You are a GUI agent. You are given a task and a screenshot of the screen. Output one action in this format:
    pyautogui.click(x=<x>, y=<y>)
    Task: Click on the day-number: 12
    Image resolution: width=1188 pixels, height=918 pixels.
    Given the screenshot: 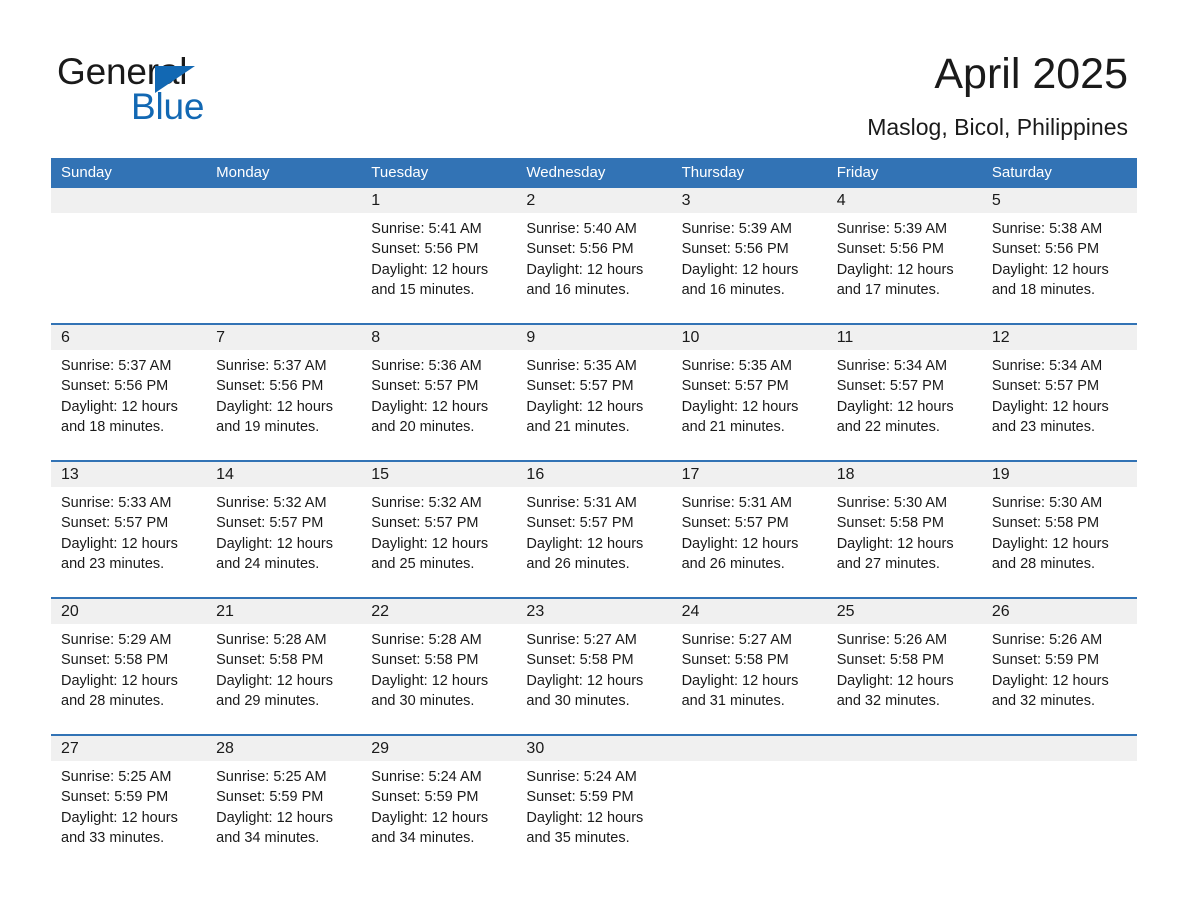 What is the action you would take?
    pyautogui.click(x=1059, y=337)
    